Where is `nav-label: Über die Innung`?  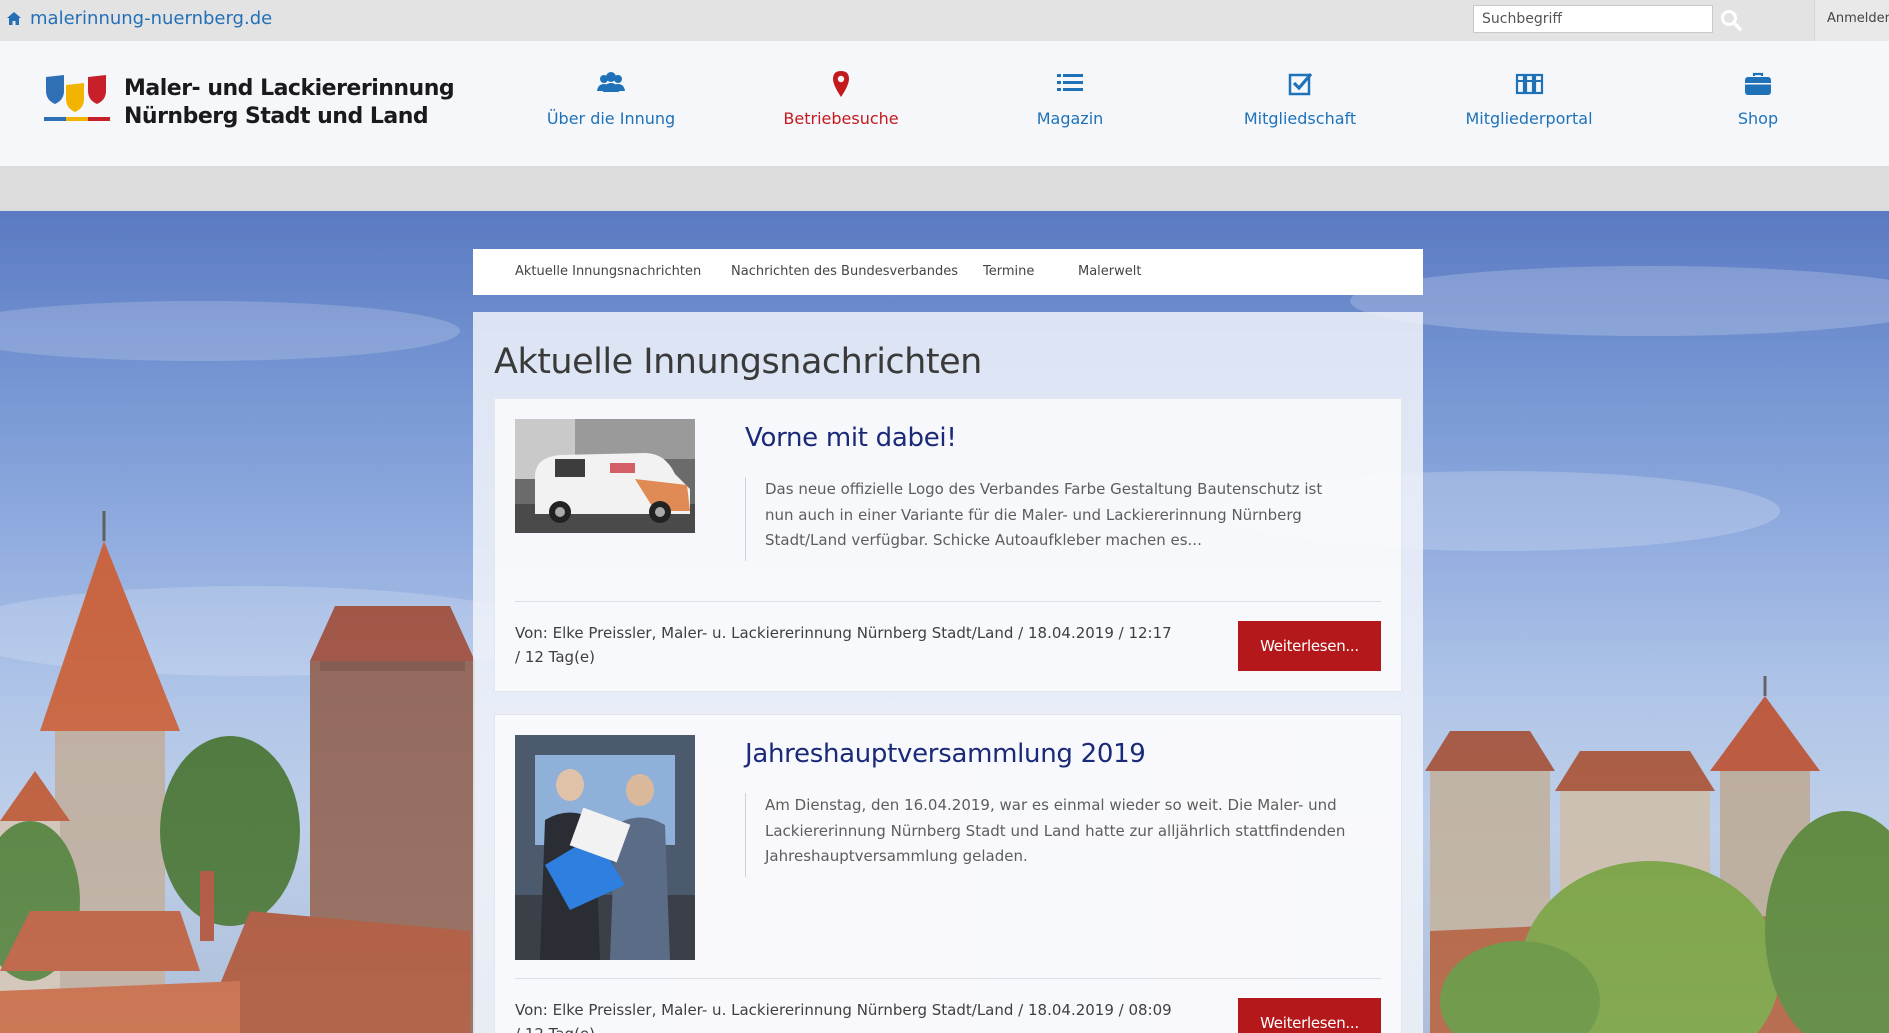 nav-label: Über die Innung is located at coordinates (611, 118).